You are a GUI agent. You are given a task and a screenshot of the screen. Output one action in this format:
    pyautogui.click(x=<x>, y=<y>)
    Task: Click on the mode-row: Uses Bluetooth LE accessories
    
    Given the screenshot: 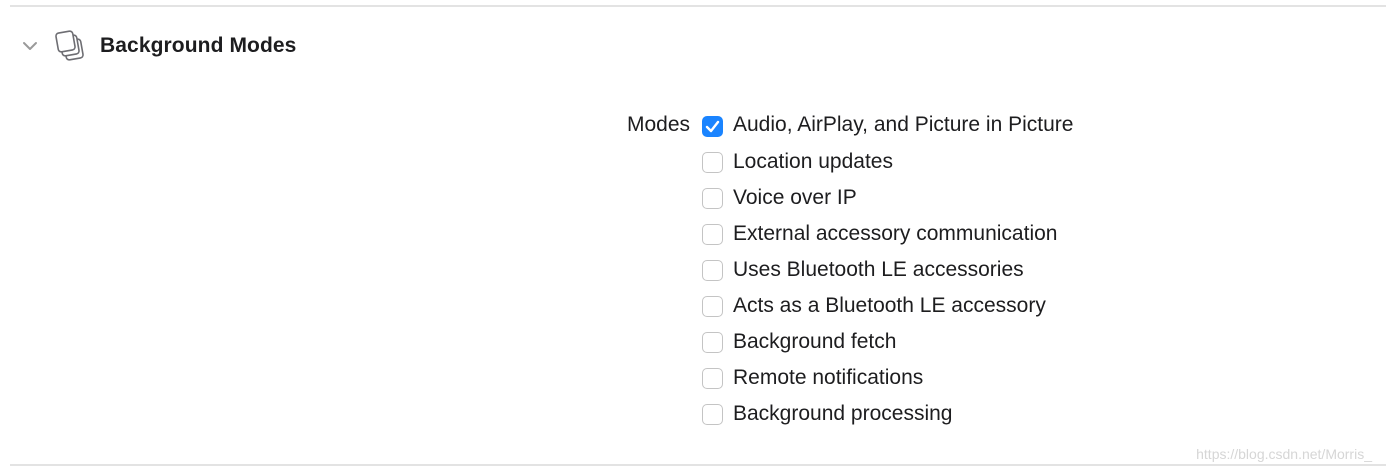 What is the action you would take?
    pyautogui.click(x=887, y=270)
    